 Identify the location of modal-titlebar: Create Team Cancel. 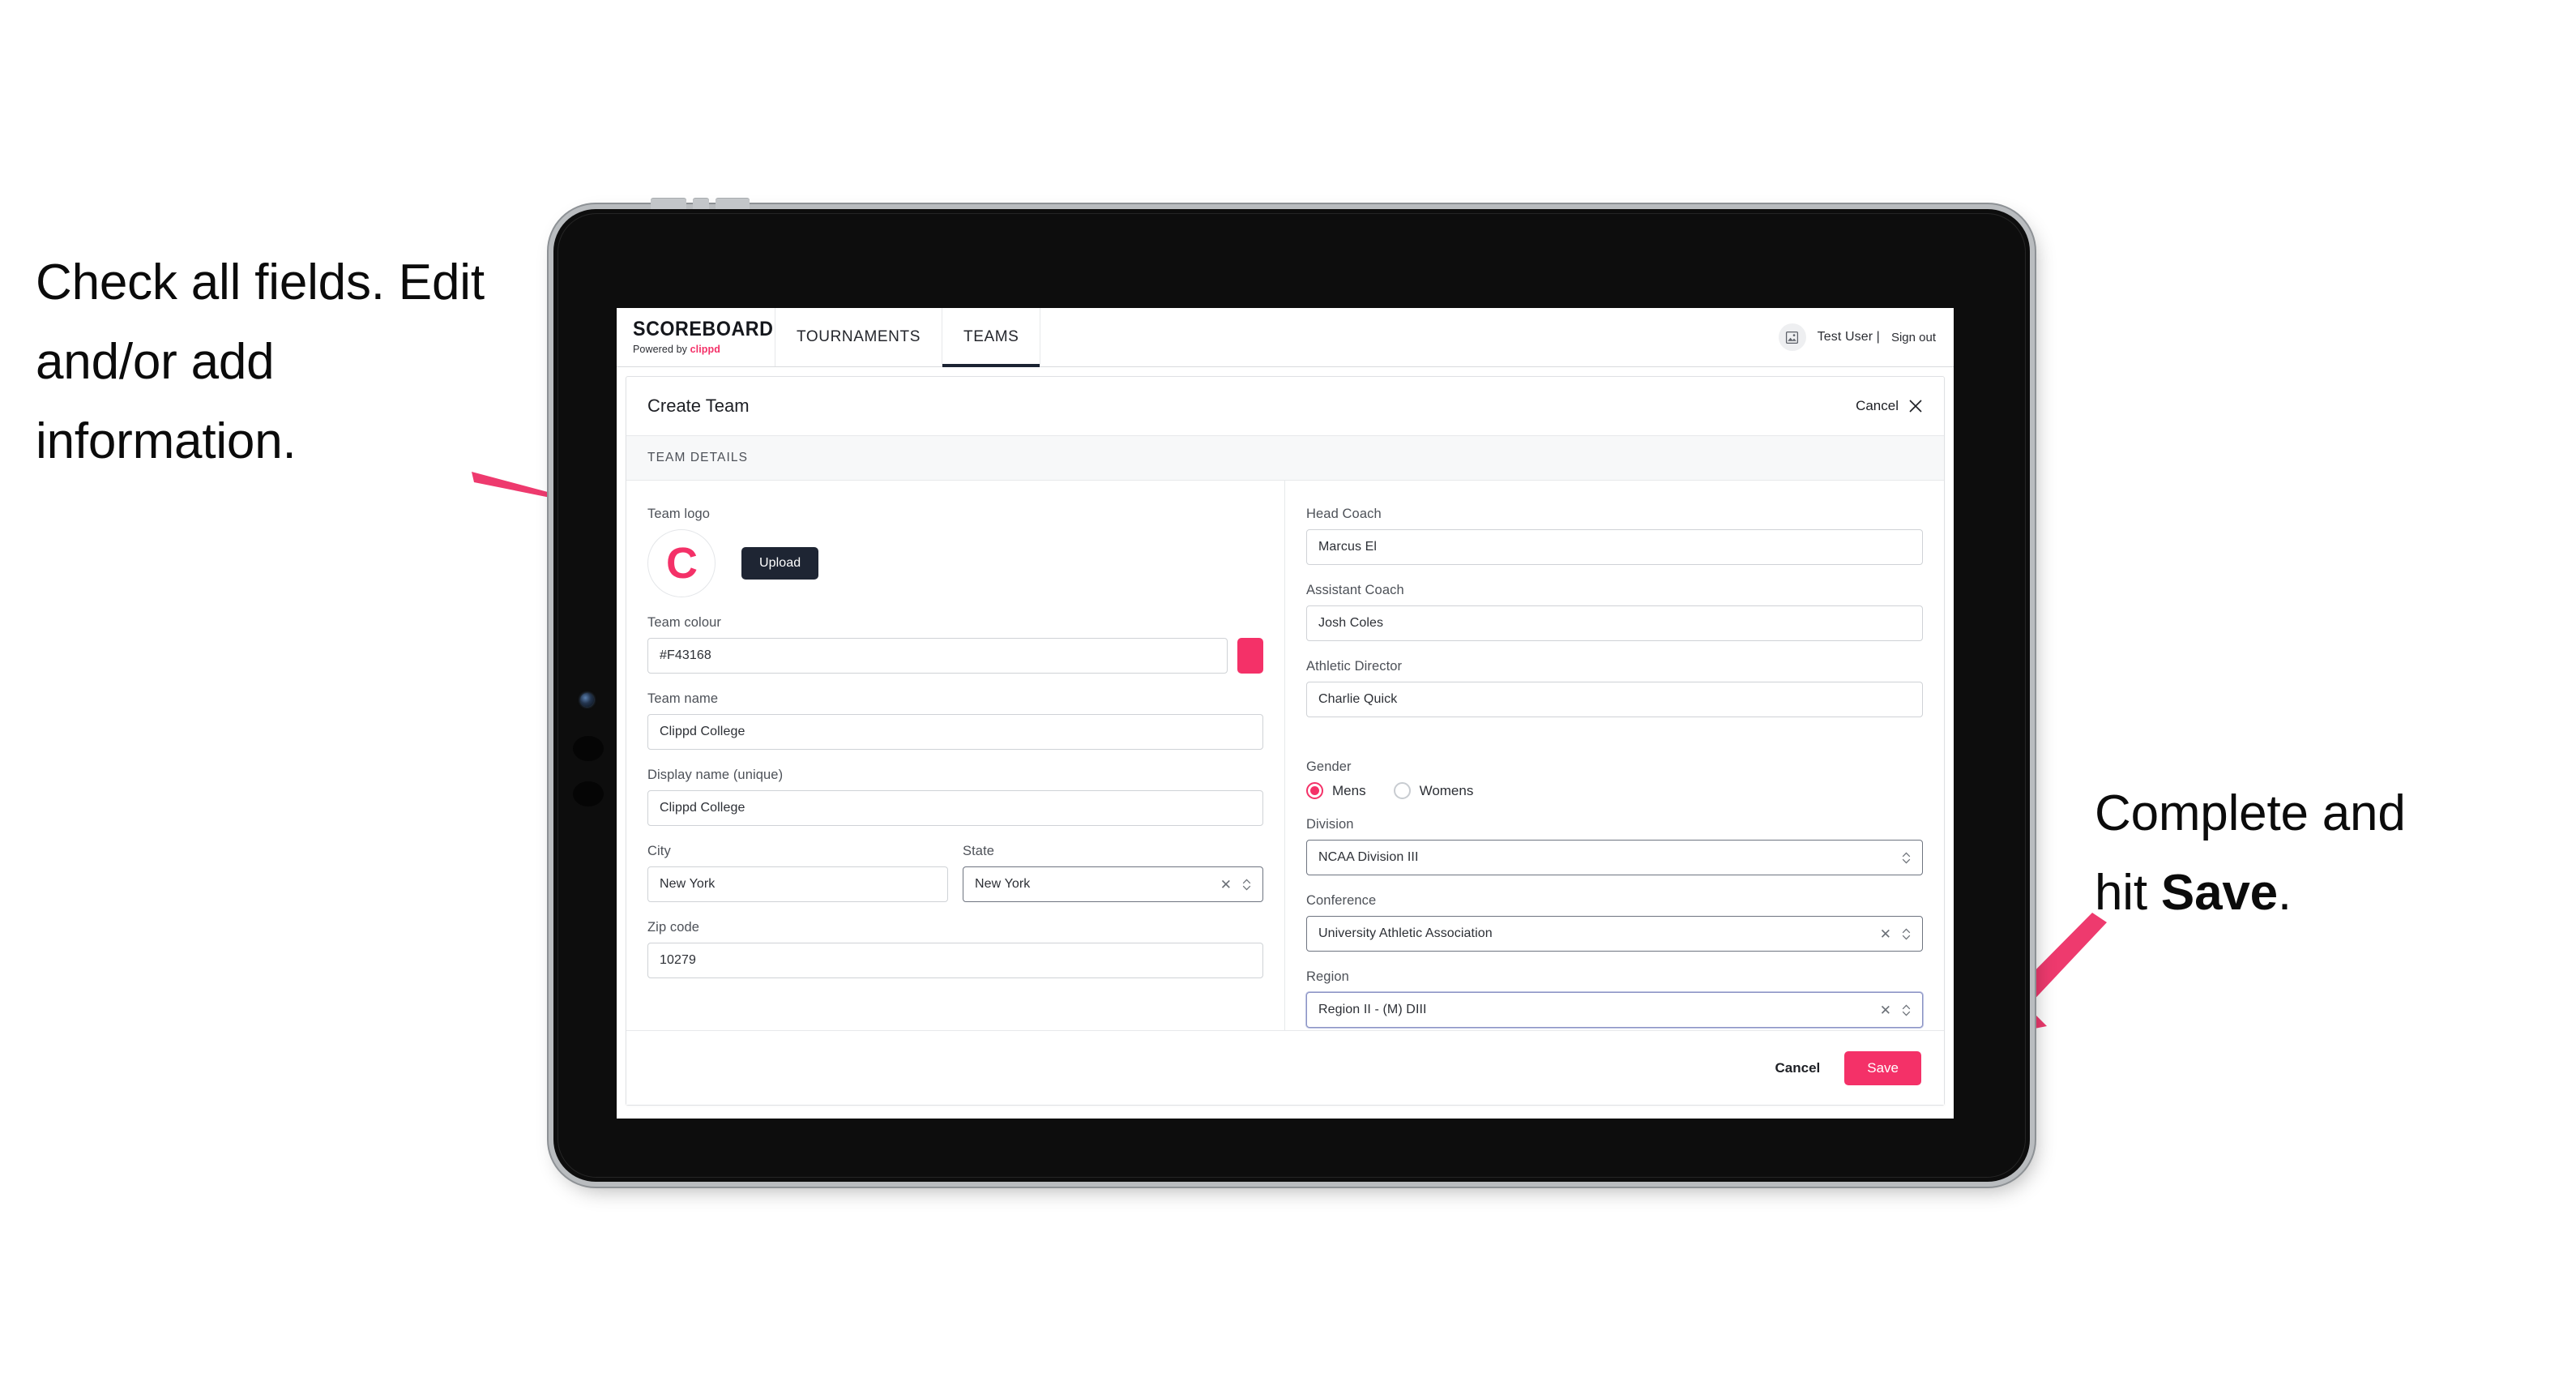
(1285, 406).